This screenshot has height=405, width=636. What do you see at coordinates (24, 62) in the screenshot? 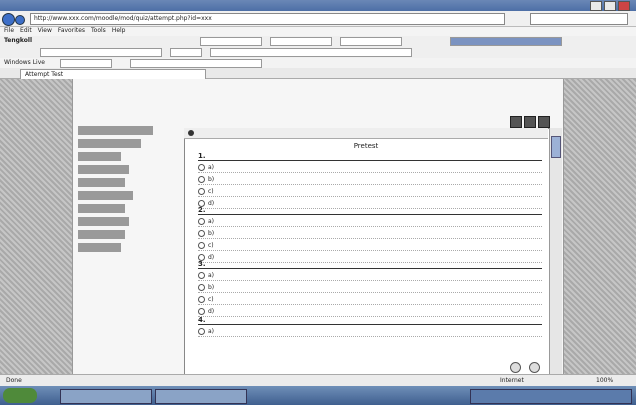
I see `custom-label: Windows Live` at bounding box center [24, 62].